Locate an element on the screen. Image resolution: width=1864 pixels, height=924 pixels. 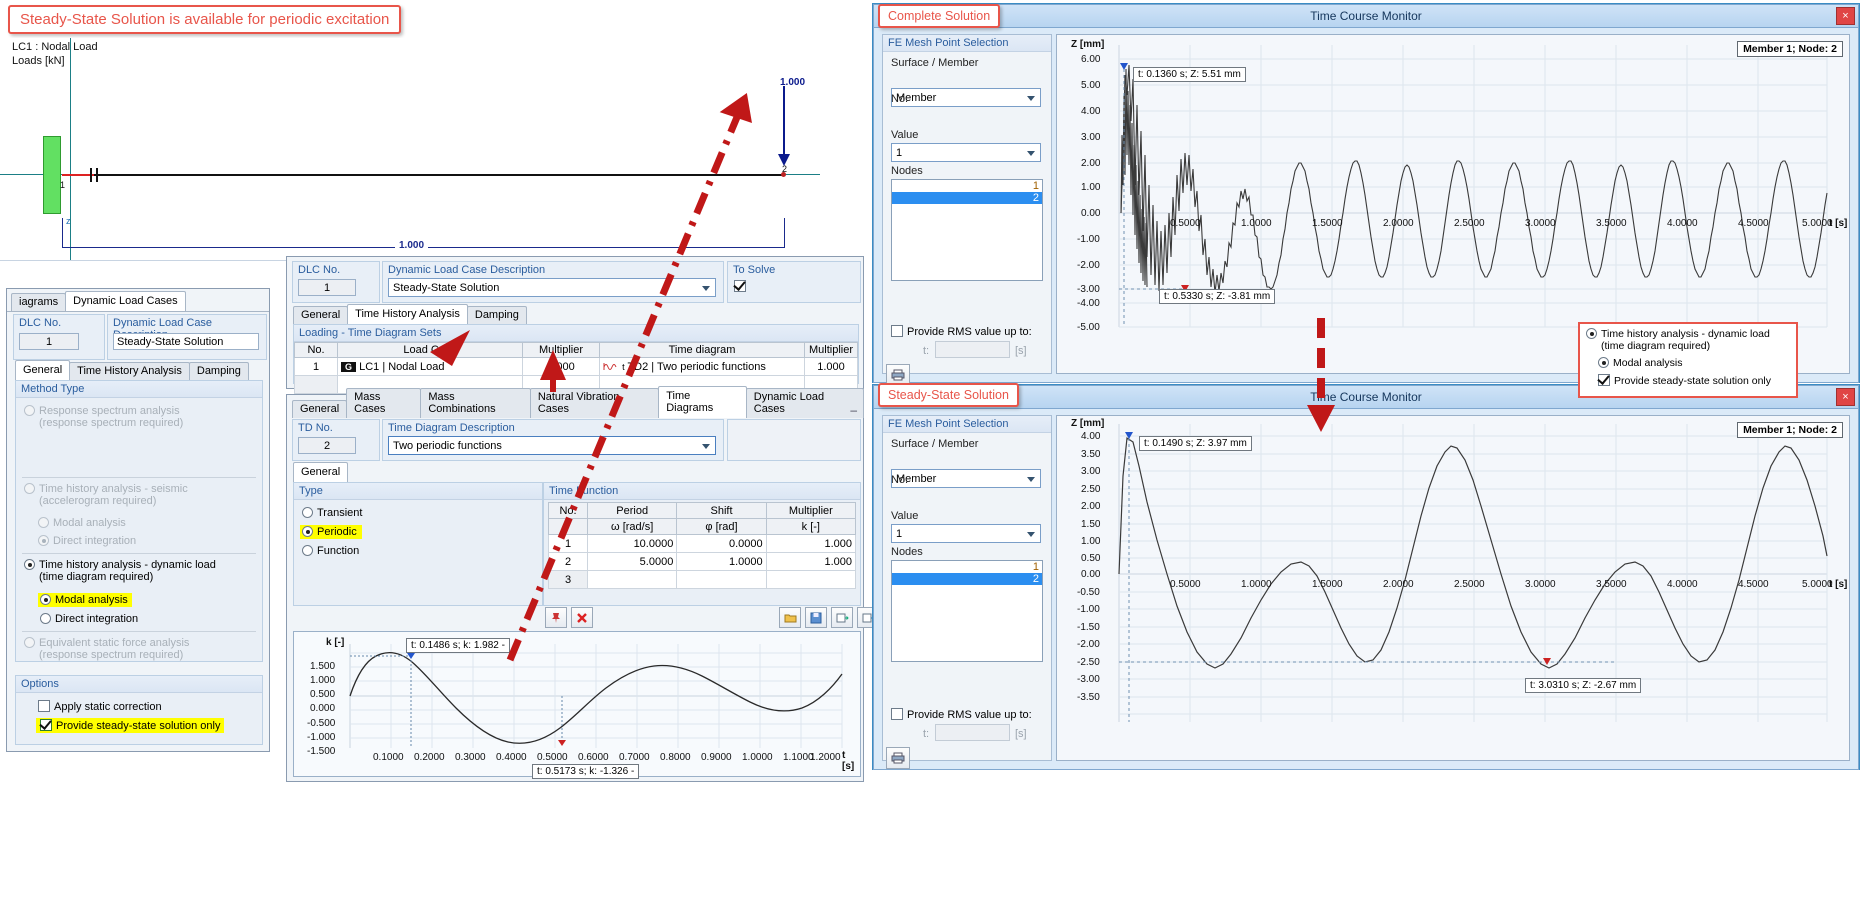
delete-icon is located at coordinates (582, 617).